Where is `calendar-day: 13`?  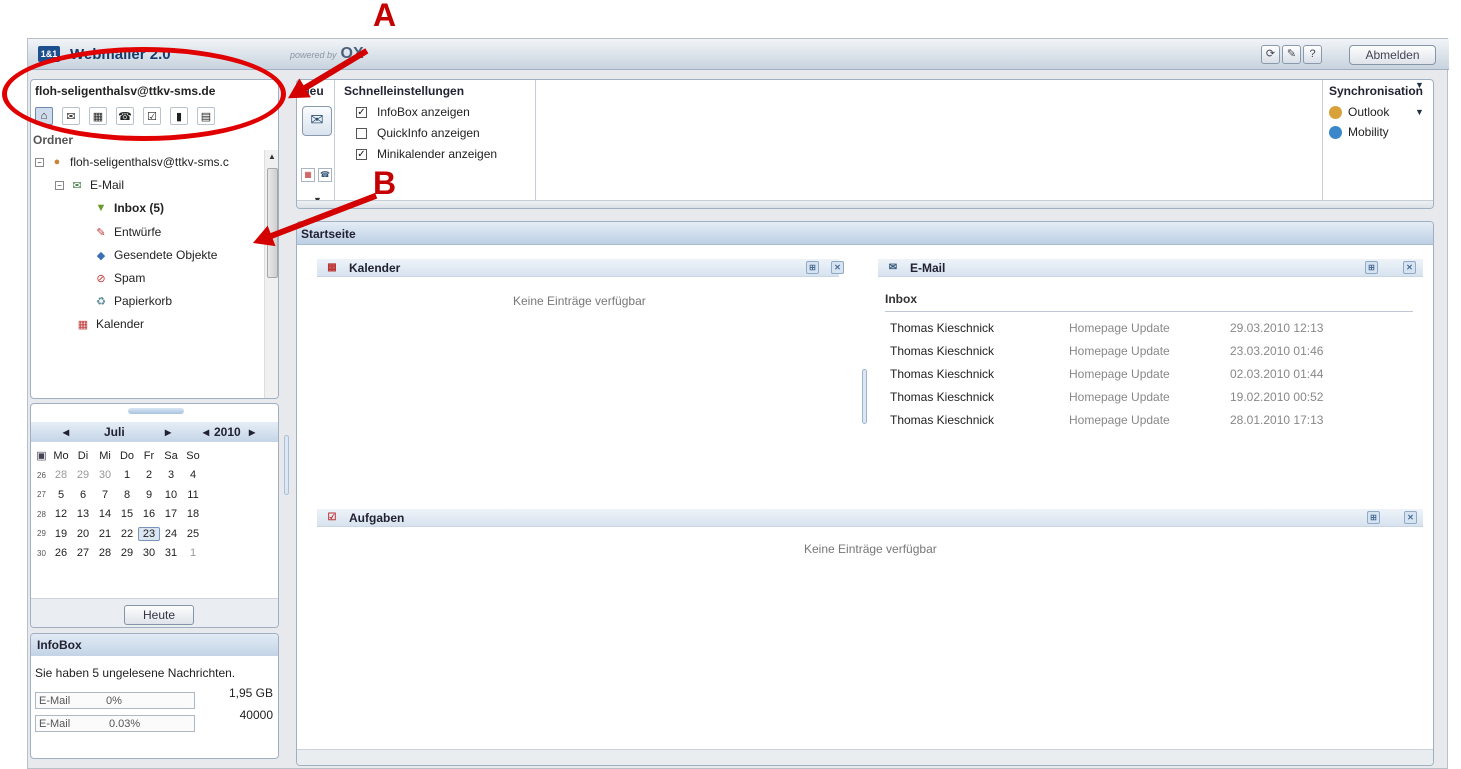 calendar-day: 13 is located at coordinates (83, 514).